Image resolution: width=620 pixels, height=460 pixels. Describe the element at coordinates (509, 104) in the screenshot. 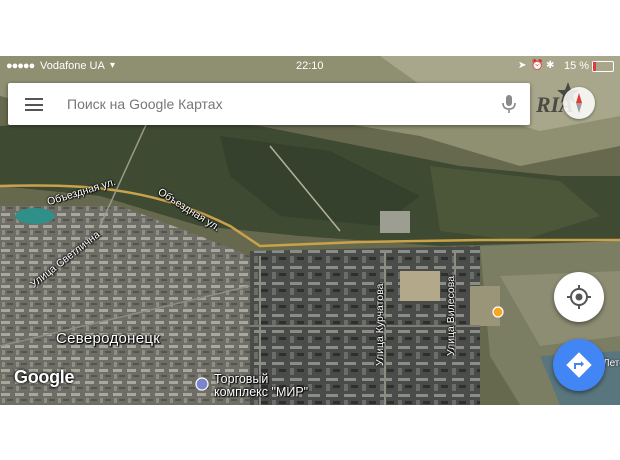

I see `microphone-icon` at that location.